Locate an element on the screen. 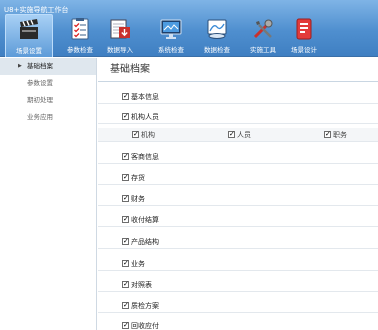  data-check-icon is located at coordinates (217, 29).